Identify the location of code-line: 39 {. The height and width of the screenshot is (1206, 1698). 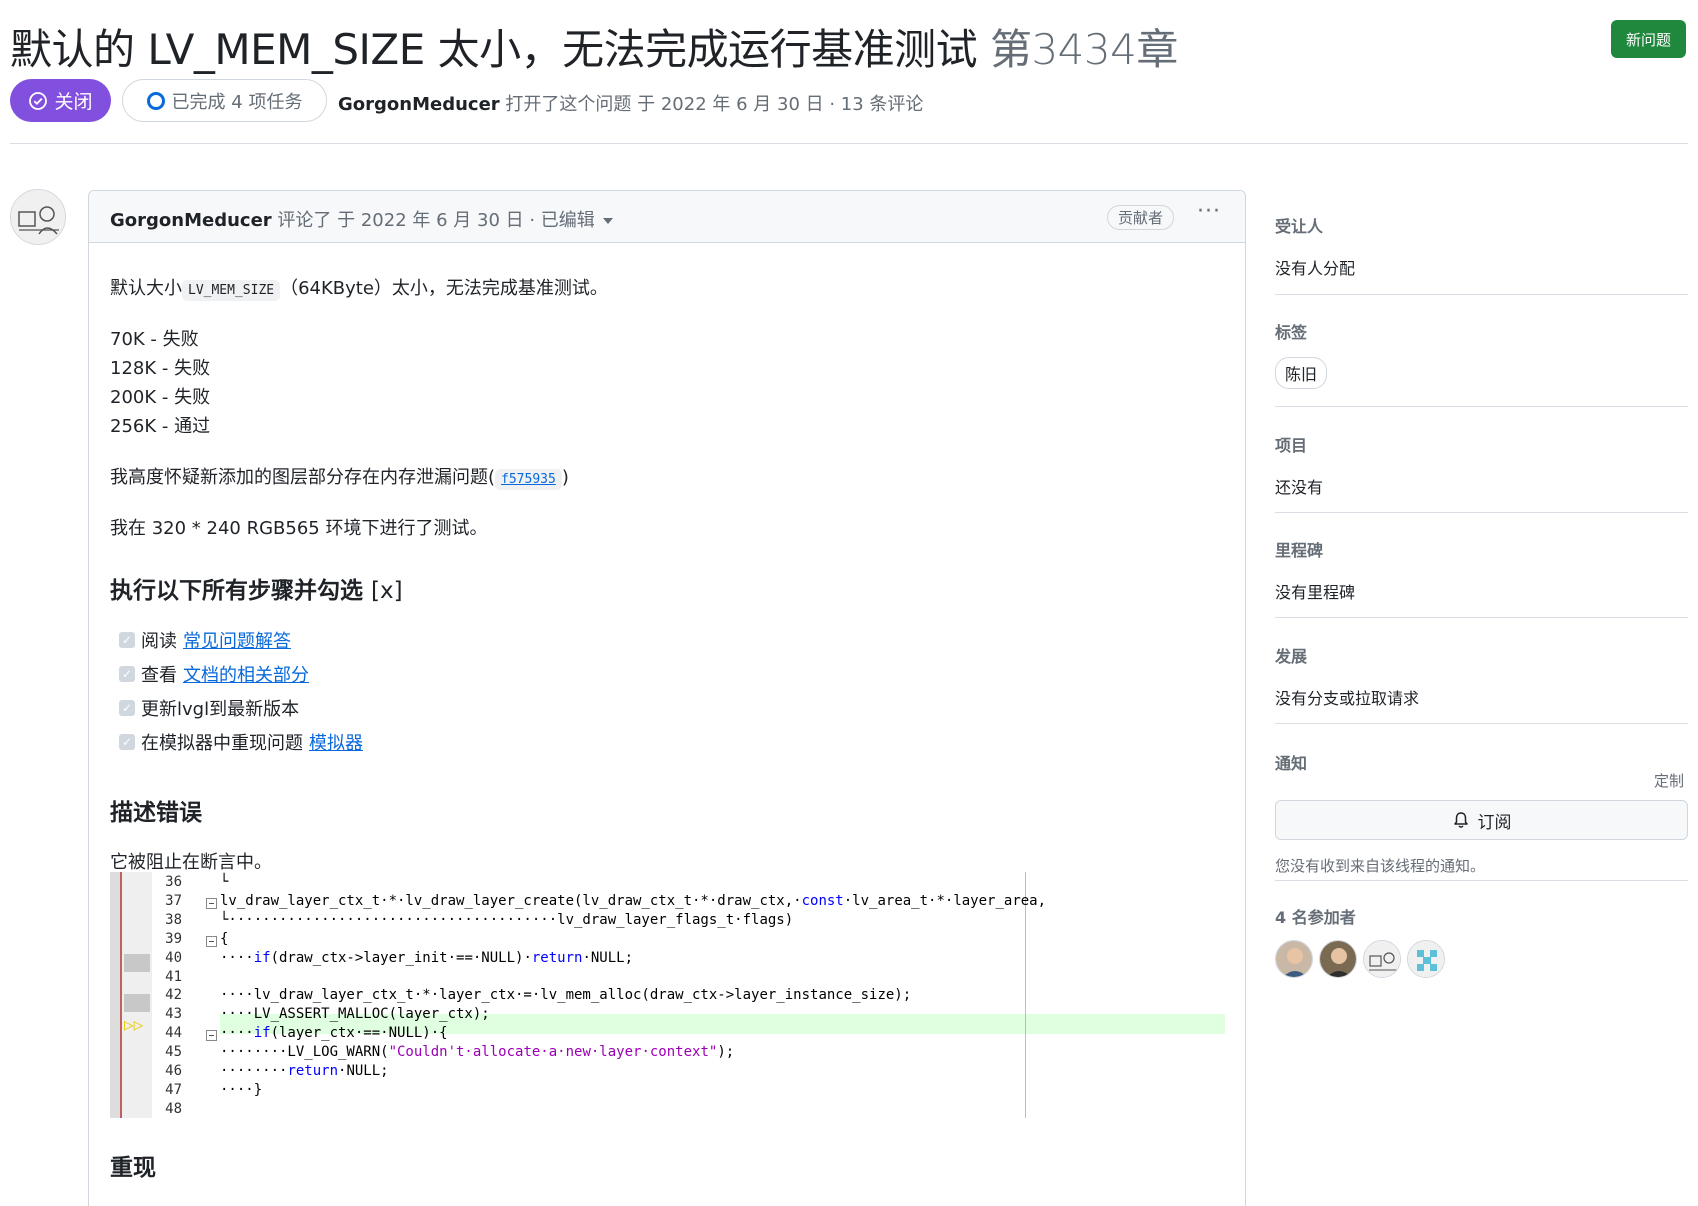
(667, 941).